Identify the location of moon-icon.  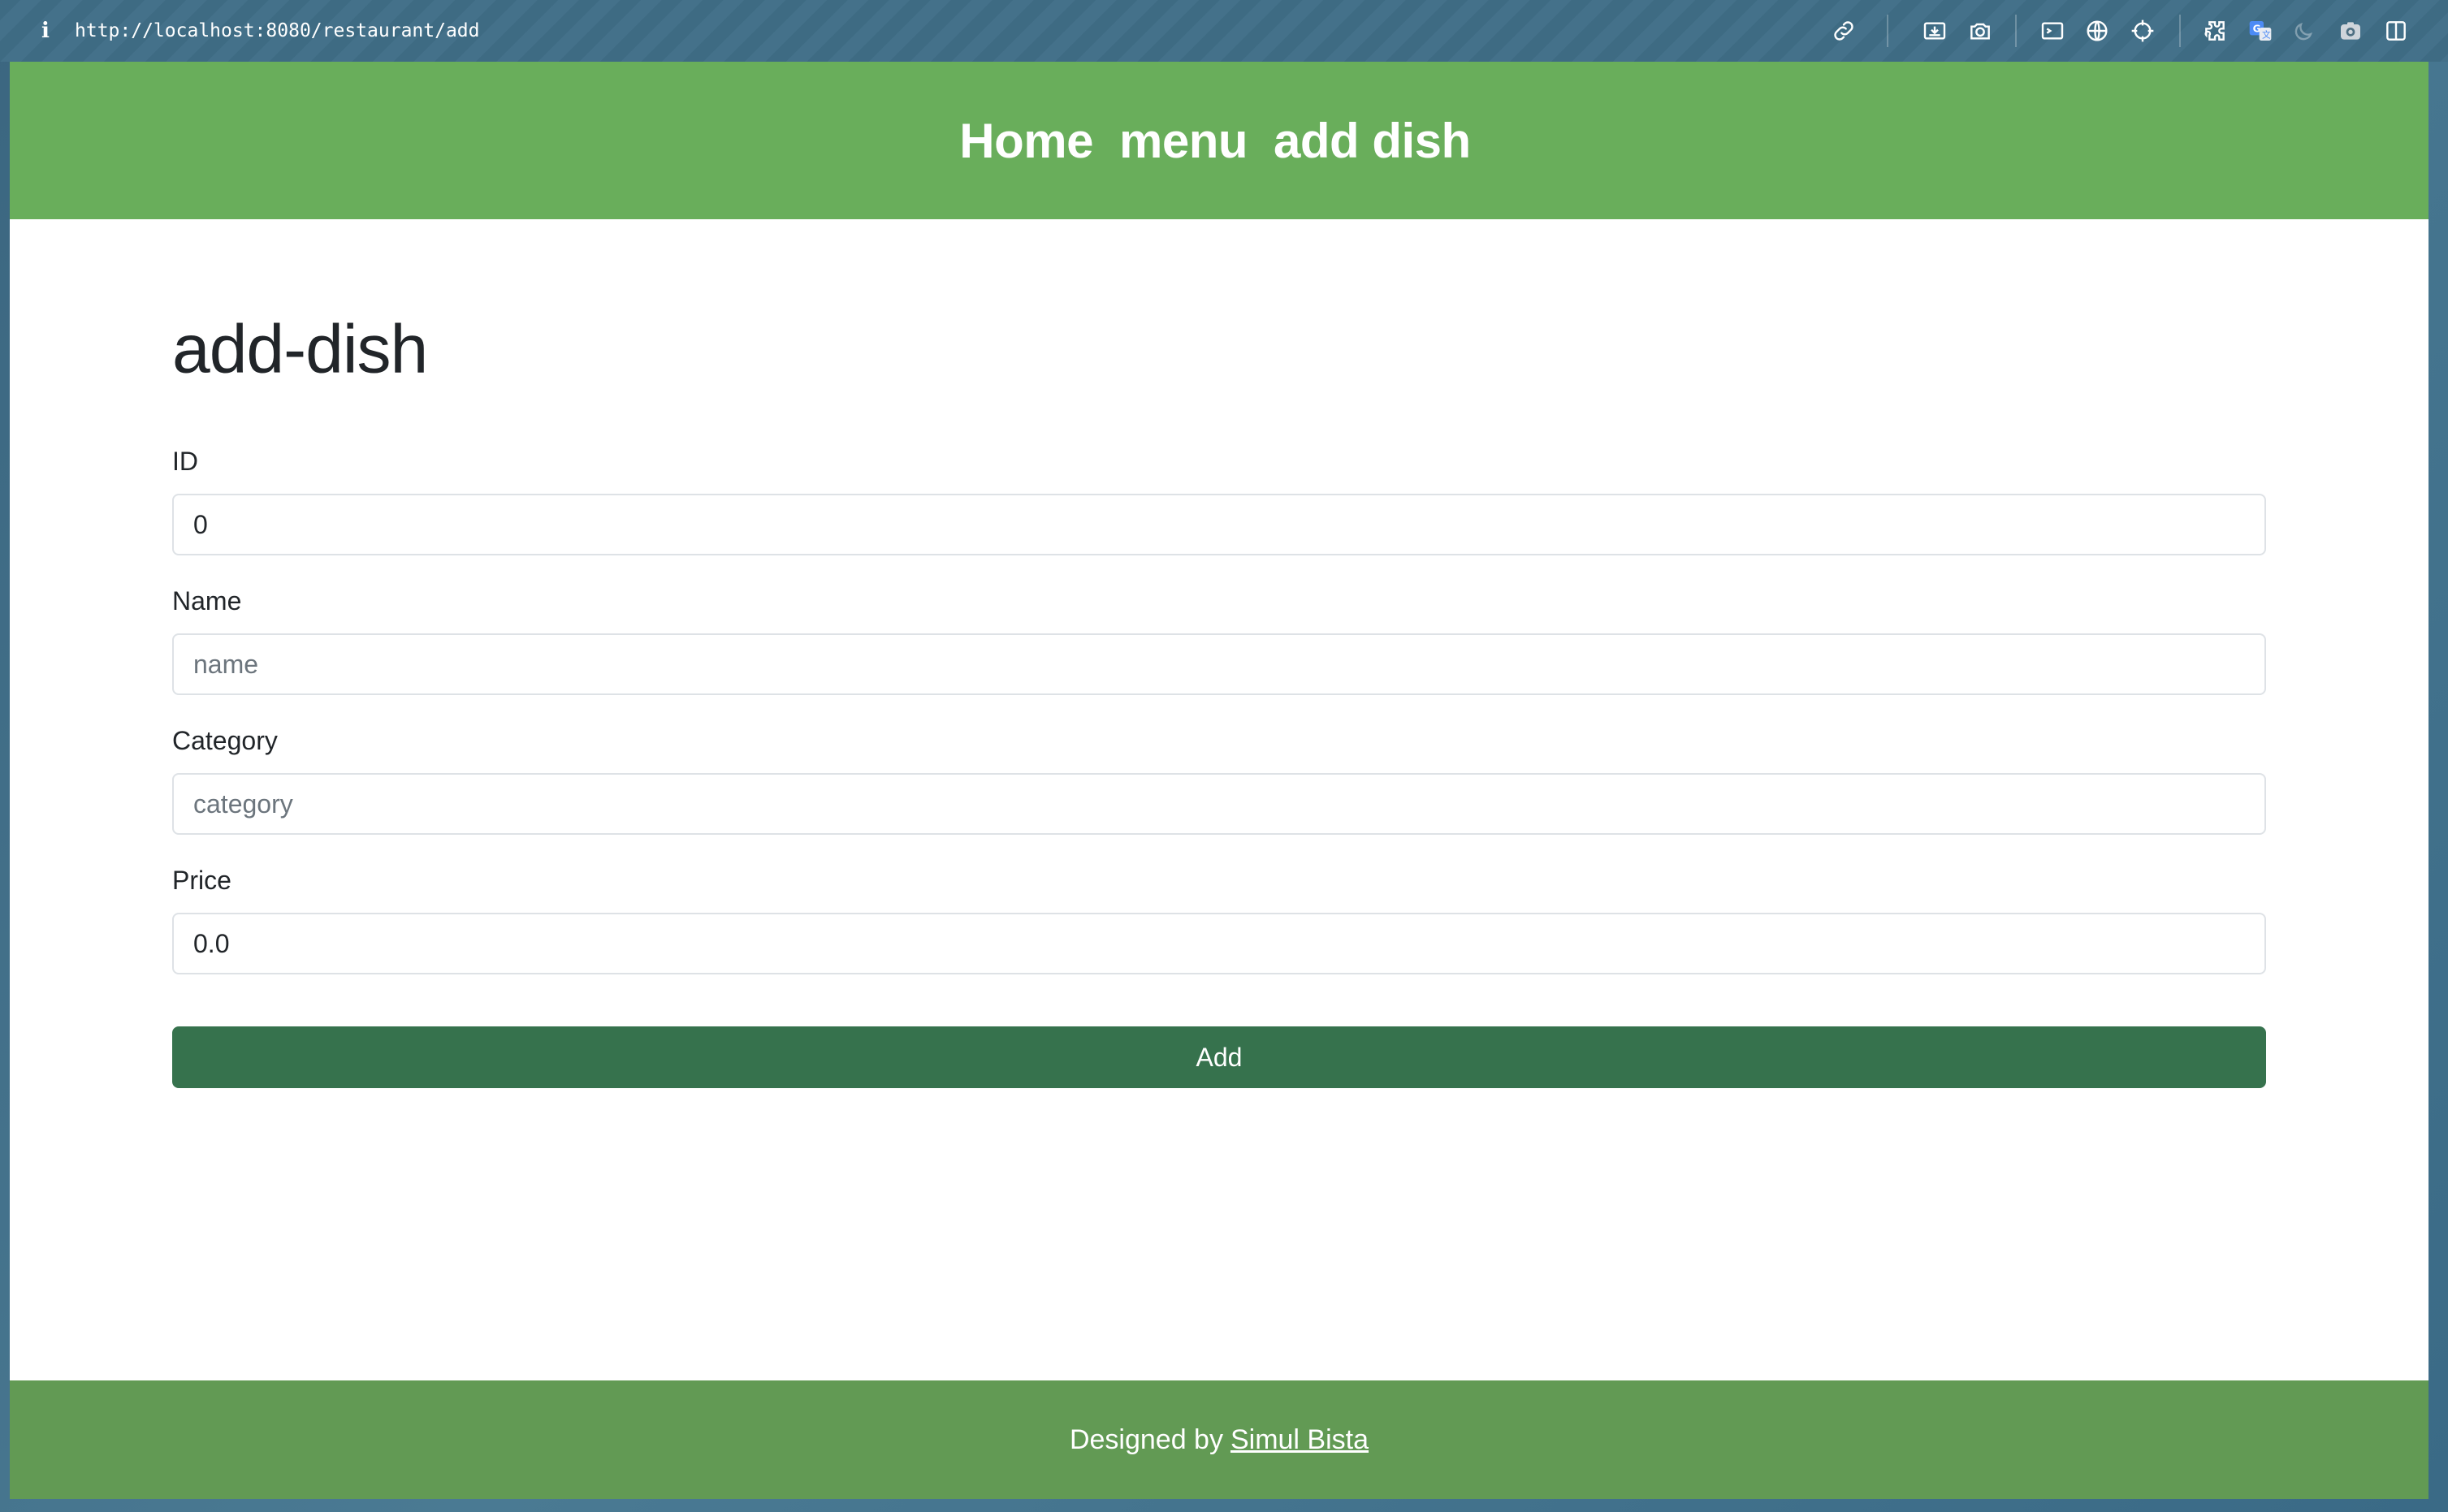
(2304, 30).